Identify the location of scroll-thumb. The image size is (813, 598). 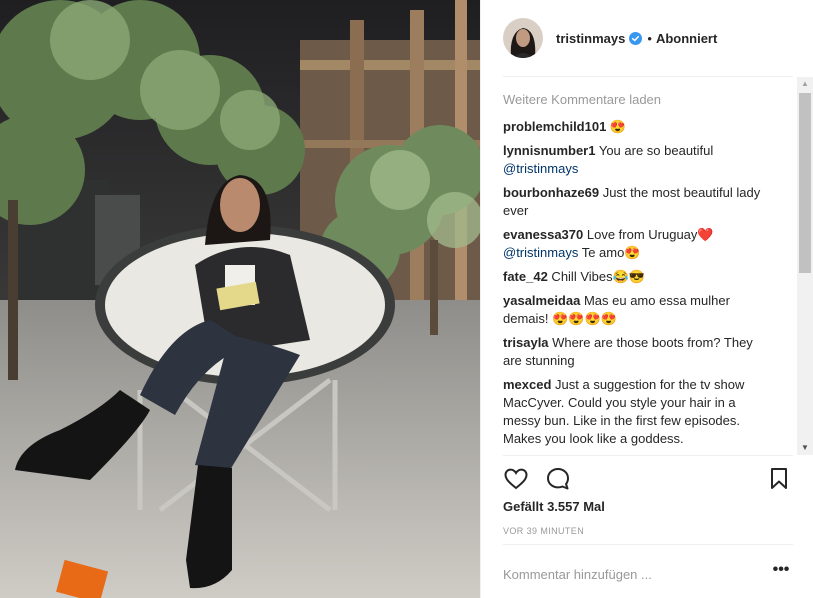
(805, 183).